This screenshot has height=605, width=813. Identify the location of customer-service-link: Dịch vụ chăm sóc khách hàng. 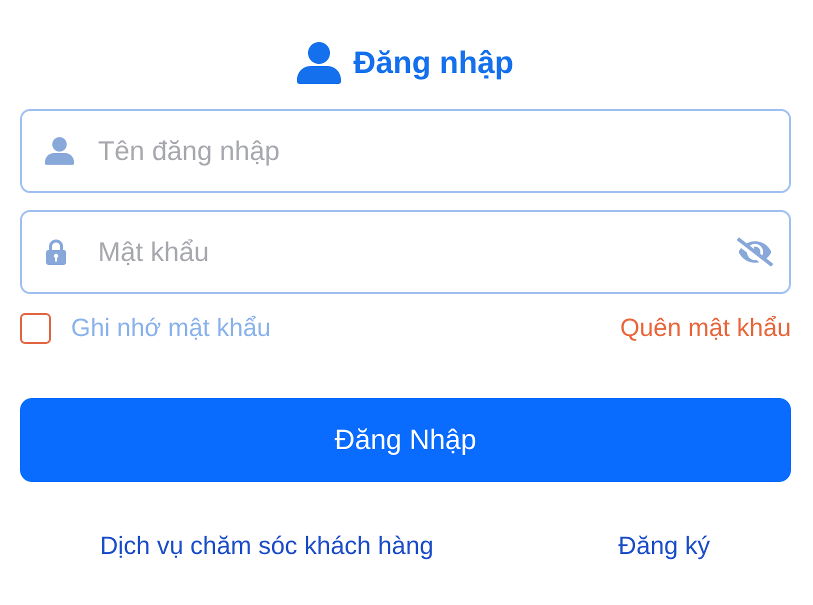
(267, 546).